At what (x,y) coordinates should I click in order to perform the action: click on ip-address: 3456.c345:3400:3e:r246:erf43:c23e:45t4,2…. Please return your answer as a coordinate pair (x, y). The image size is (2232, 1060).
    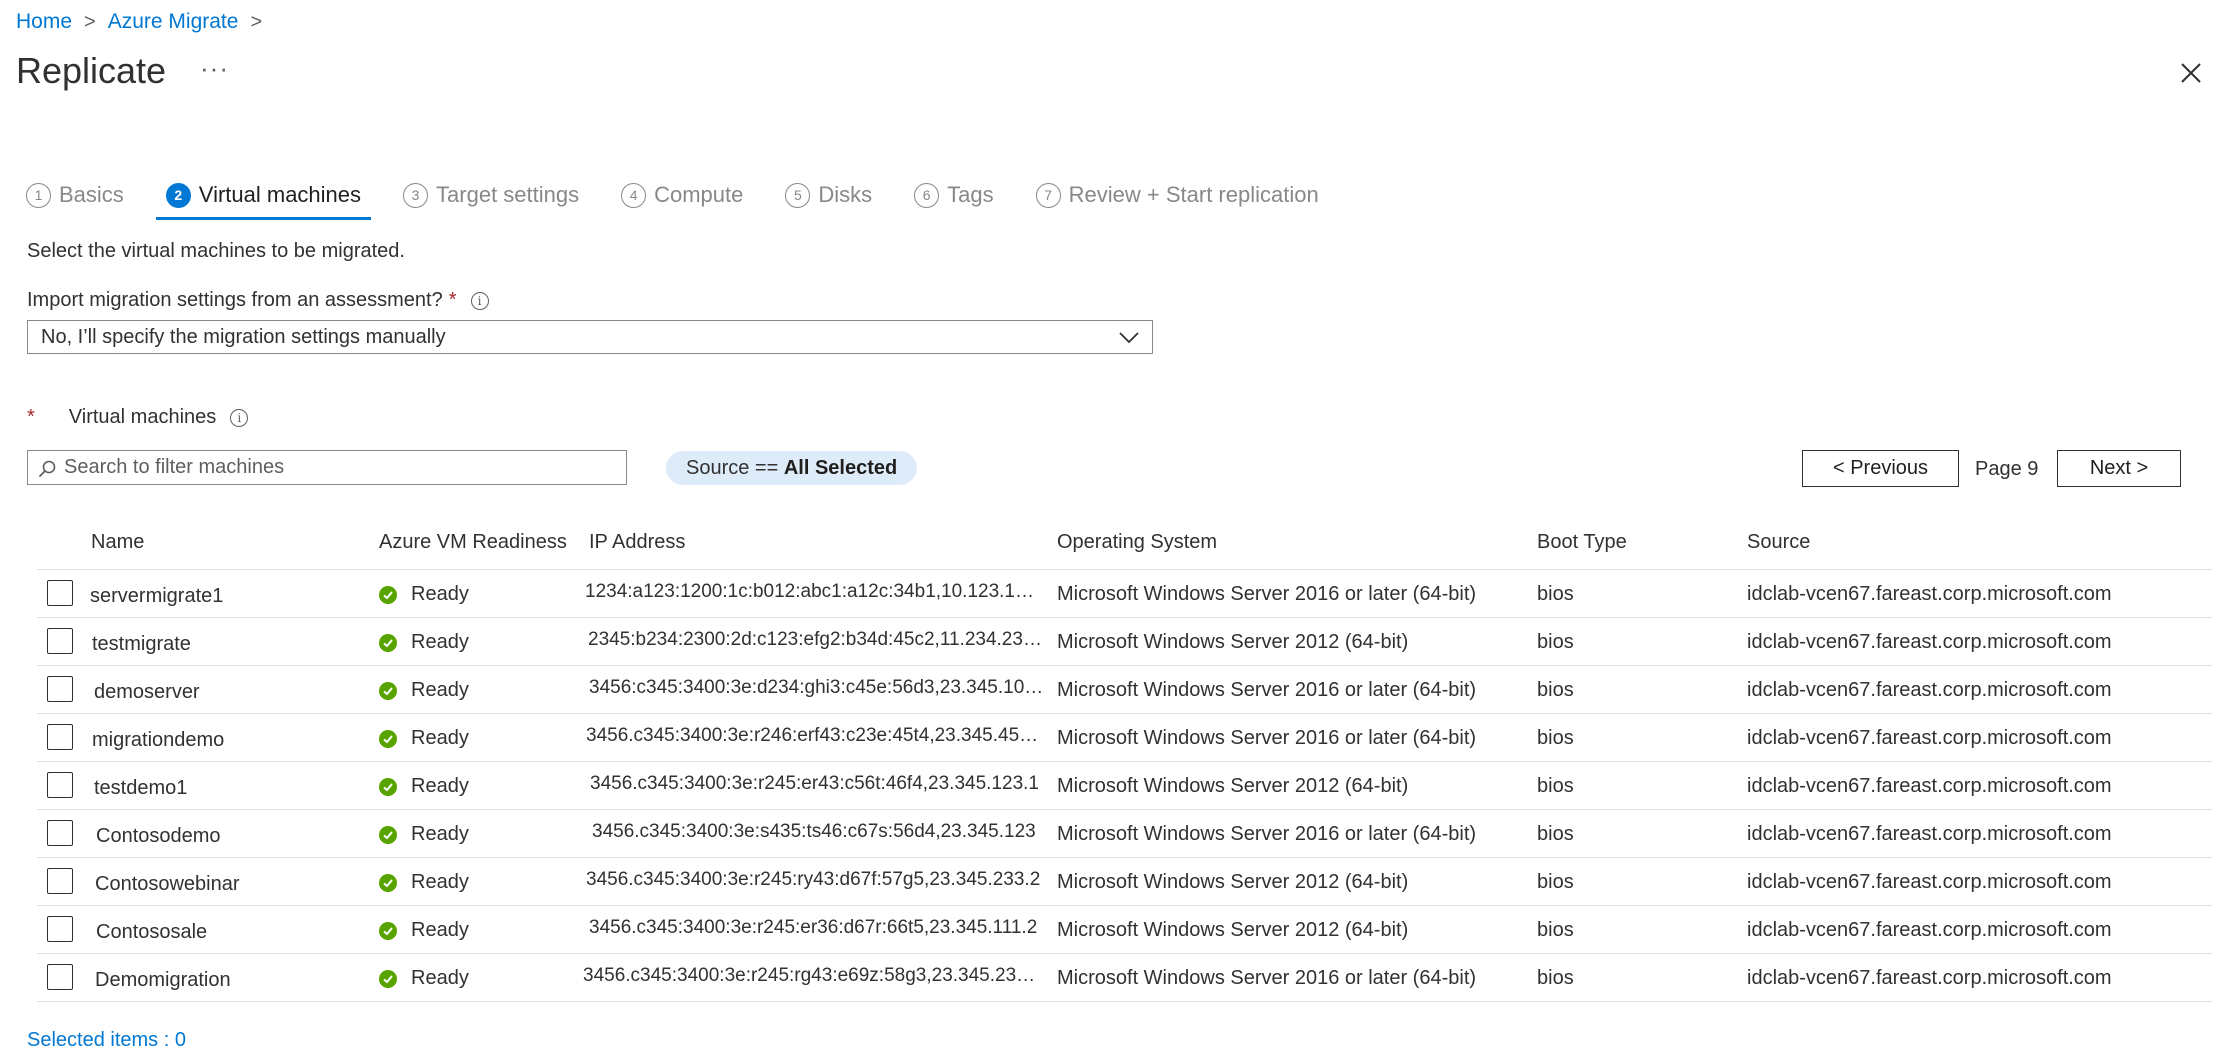
    Looking at the image, I should click on (815, 735).